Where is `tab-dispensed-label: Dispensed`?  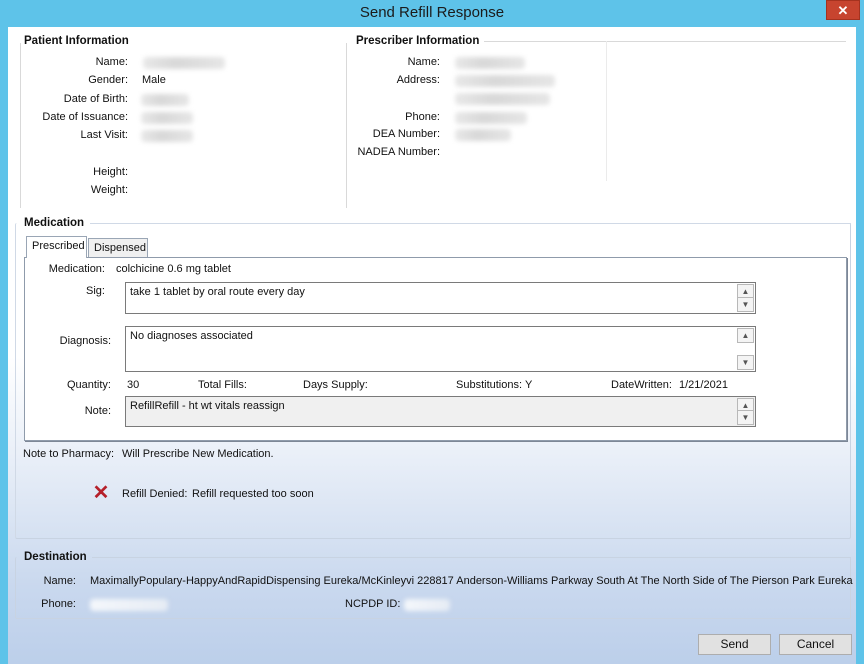
tab-dispensed-label: Dispensed is located at coordinates (120, 248).